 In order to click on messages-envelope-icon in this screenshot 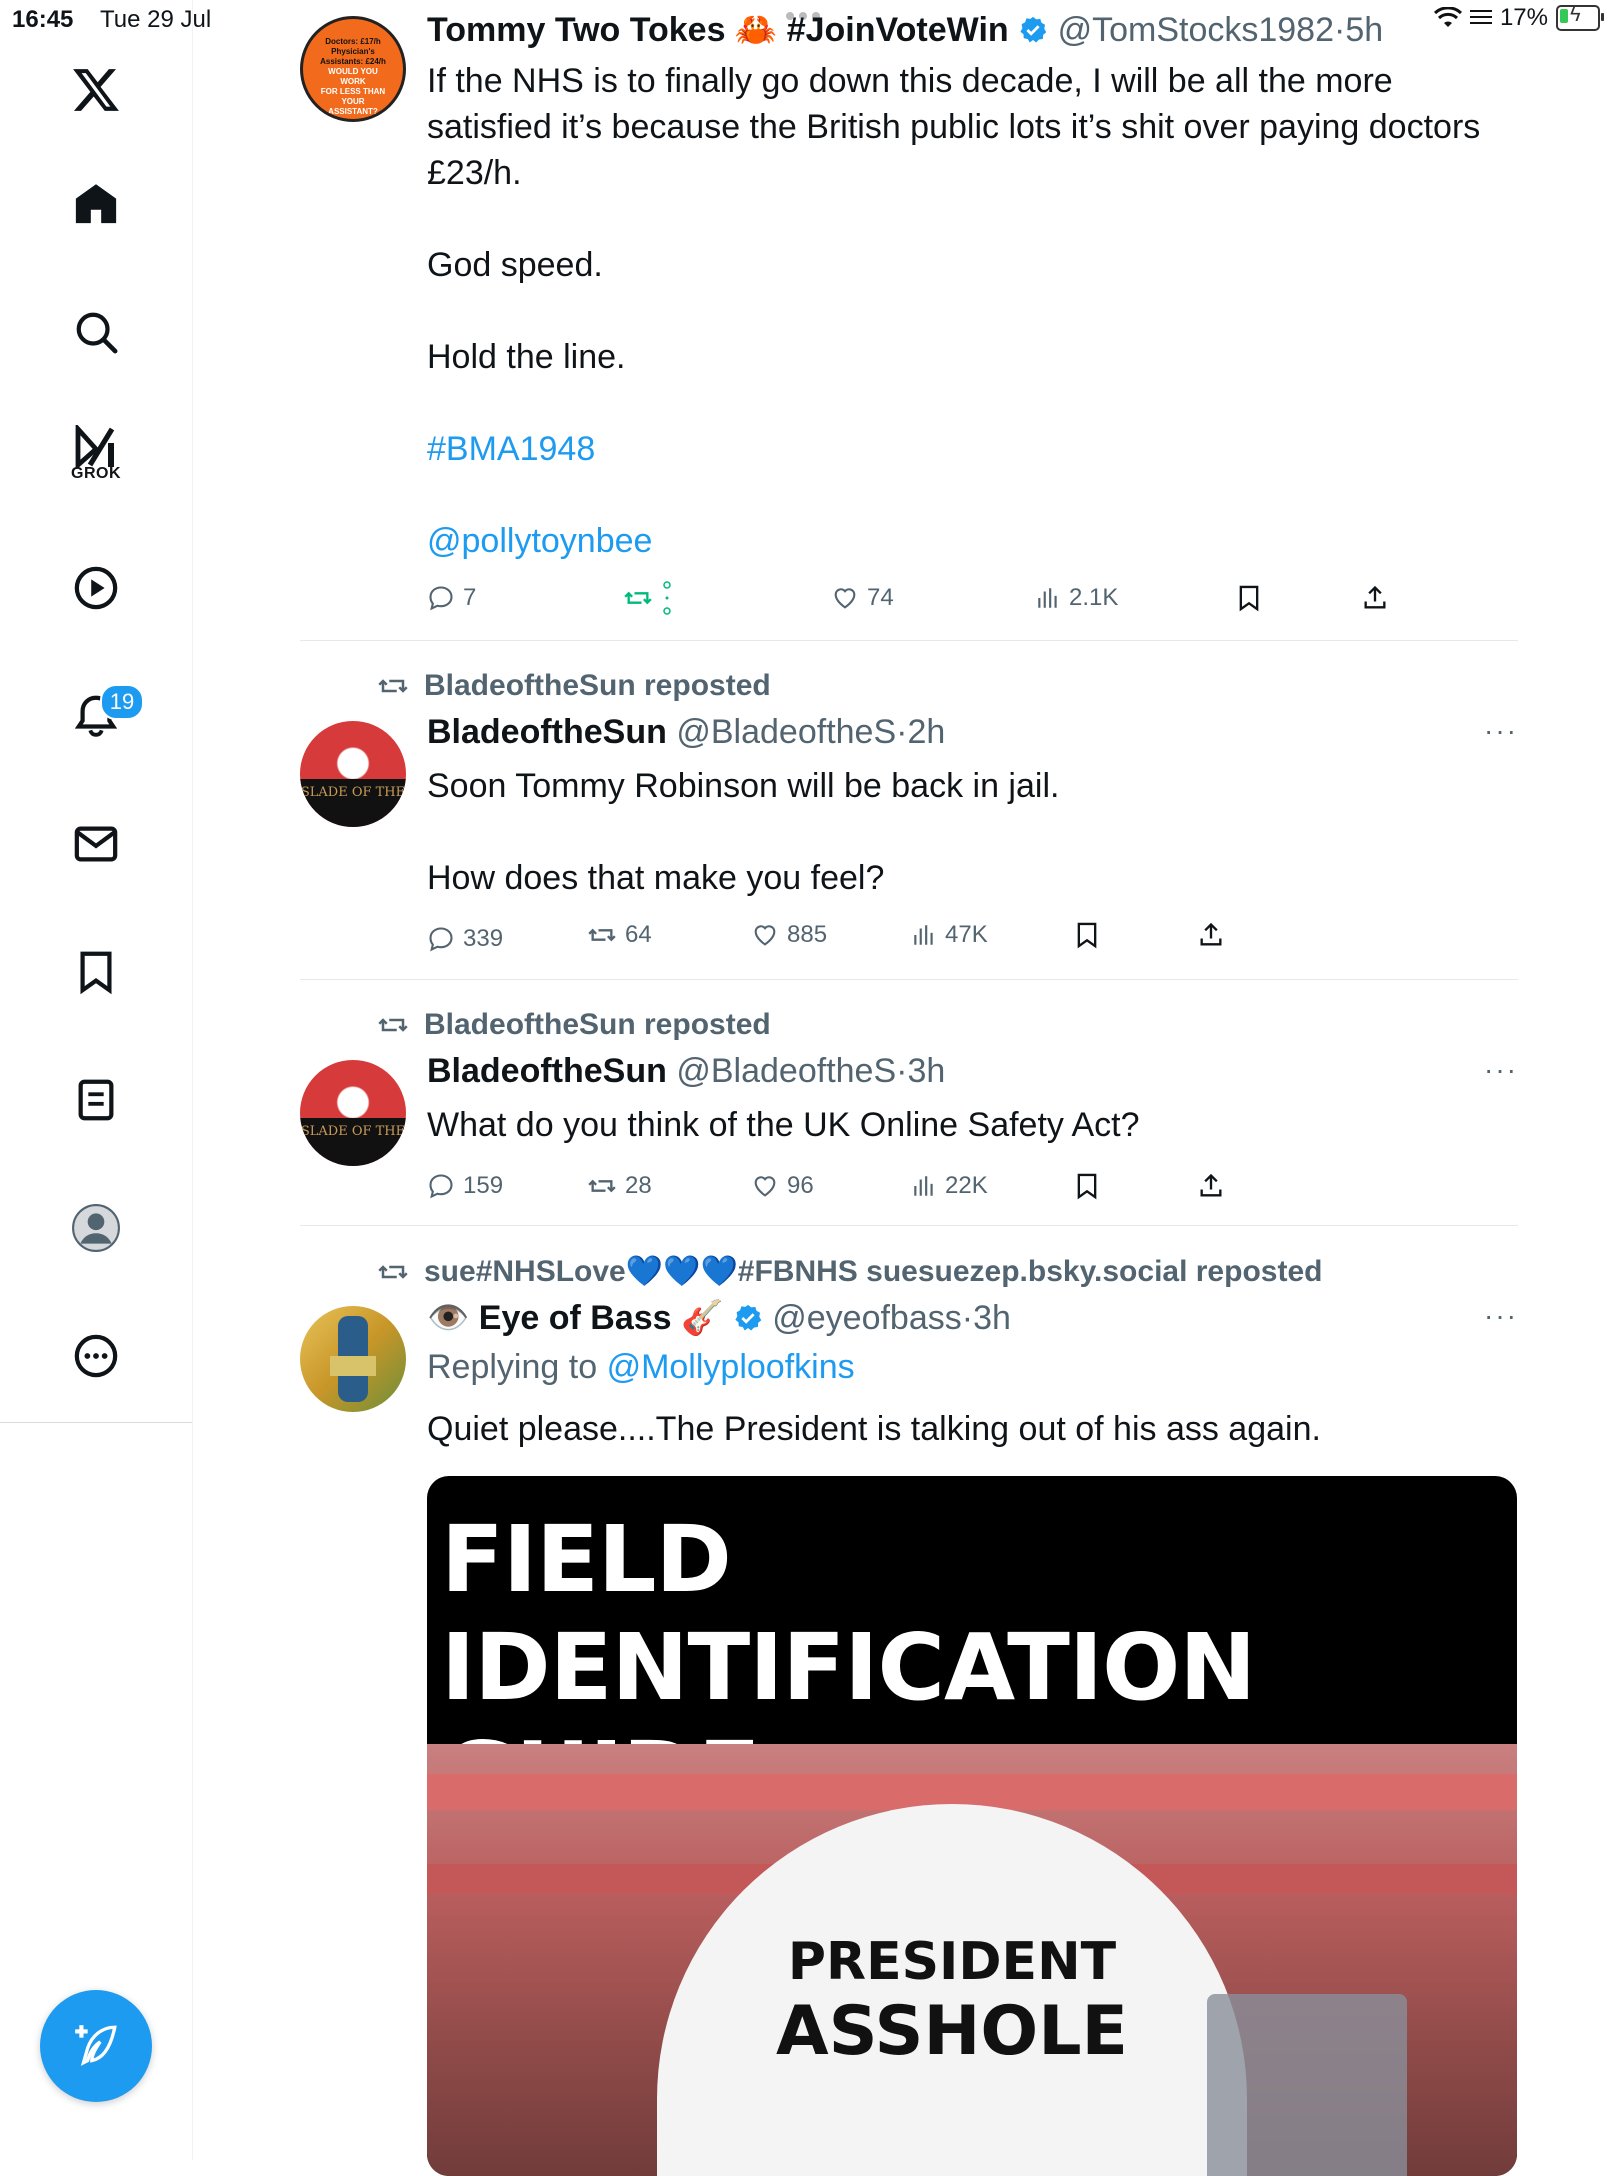, I will do `click(96, 844)`.